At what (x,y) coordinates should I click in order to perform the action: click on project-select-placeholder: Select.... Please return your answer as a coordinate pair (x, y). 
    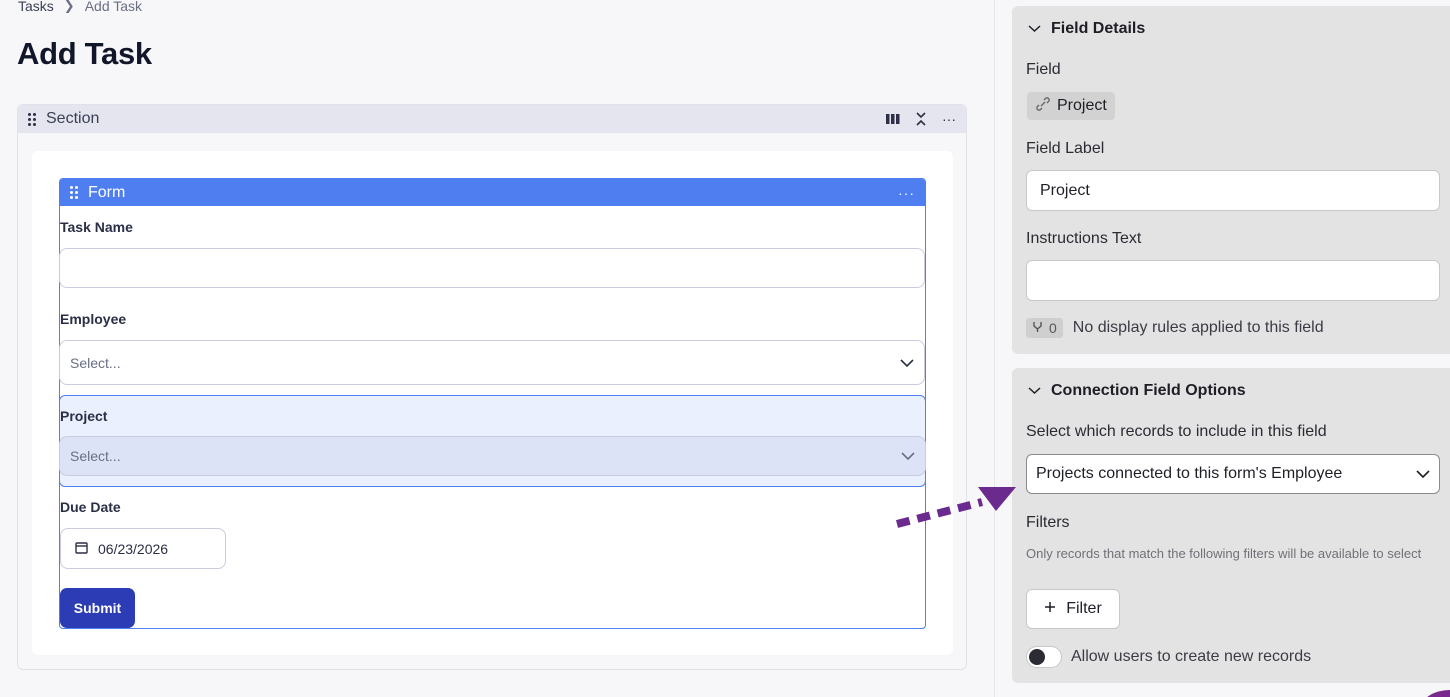
    Looking at the image, I should click on (95, 456).